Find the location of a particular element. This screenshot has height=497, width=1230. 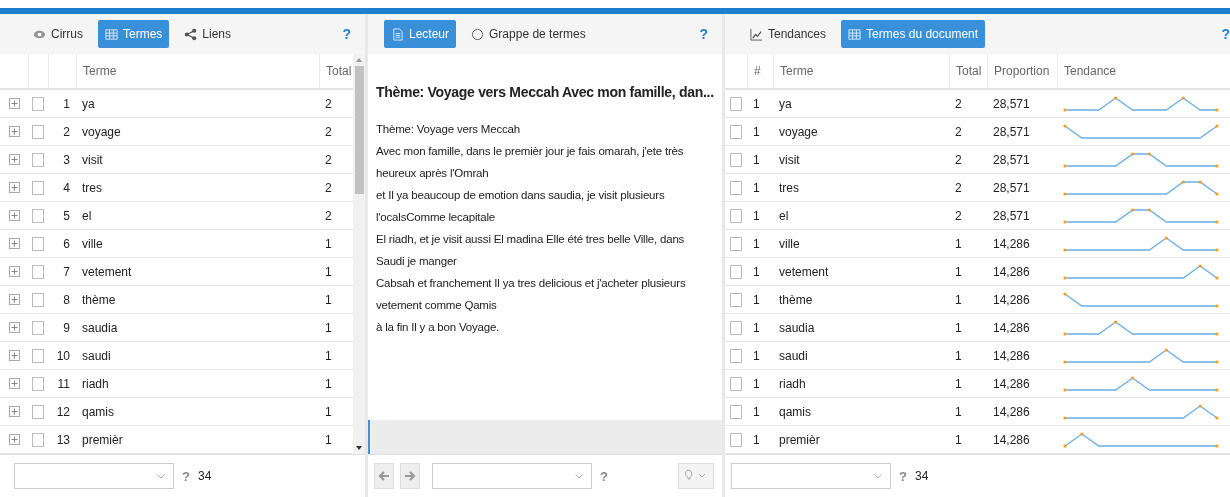

column-header: Total is located at coordinates (968, 71).